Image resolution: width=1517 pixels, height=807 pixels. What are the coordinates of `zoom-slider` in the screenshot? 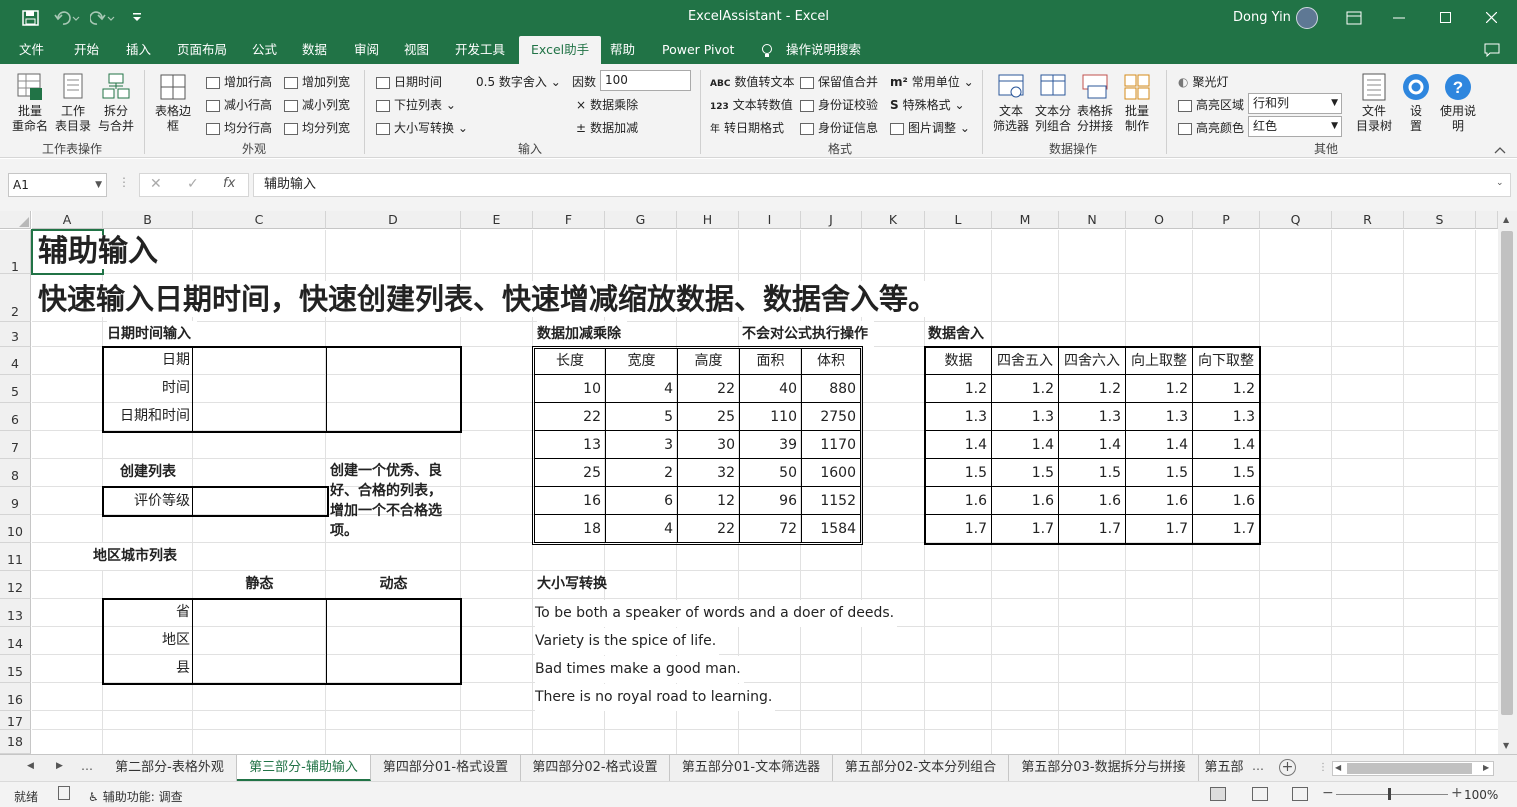 It's located at (1392, 794).